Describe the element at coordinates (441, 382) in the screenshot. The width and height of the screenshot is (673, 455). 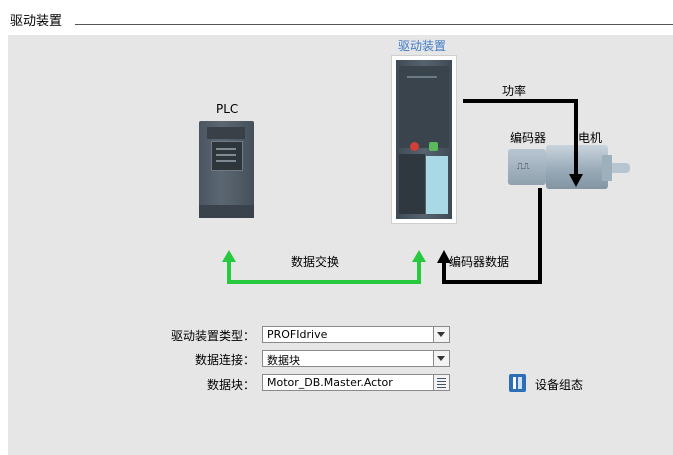
I see `list-picker-icon` at that location.